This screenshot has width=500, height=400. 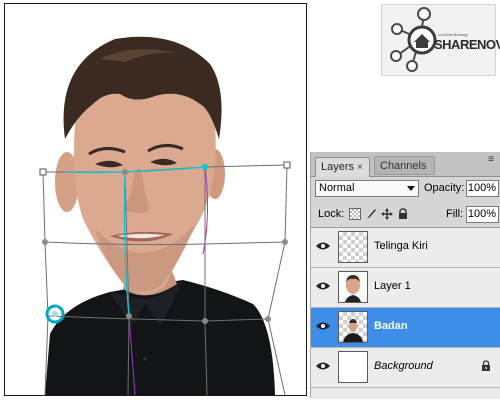 I want to click on layer-row-badan: Badan, so click(x=405, y=328).